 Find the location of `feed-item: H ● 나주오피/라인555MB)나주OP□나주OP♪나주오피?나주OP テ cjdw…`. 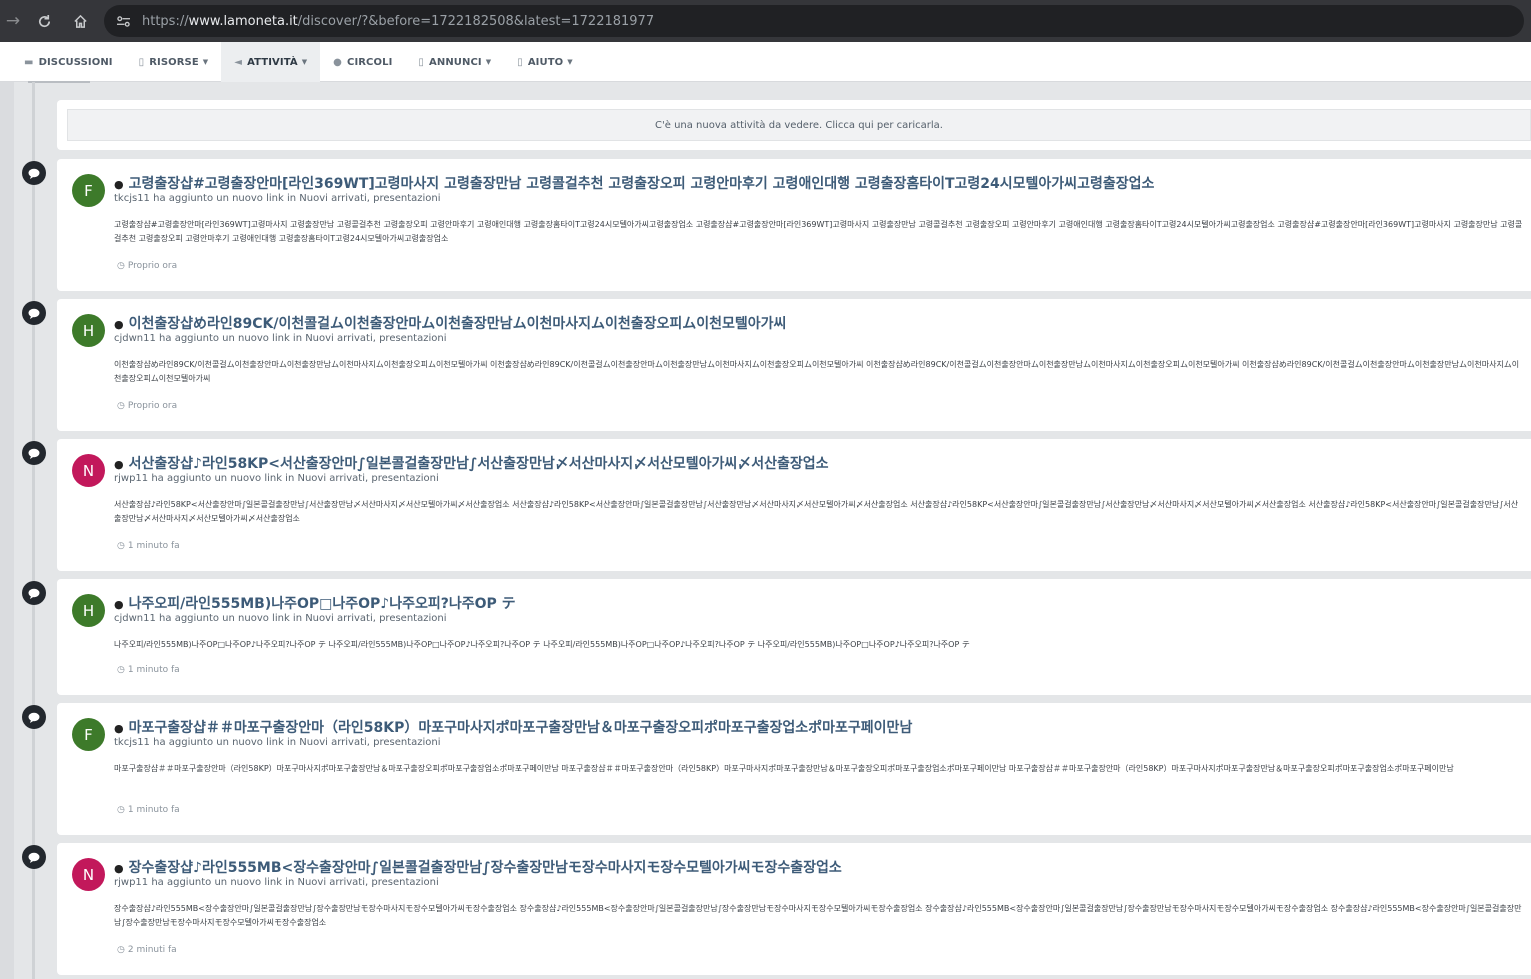

feed-item: H ● 나주오피/라인555MB)나주OP□나주OP♪나주오피?나주OP テ cjdw… is located at coordinates (794, 637).